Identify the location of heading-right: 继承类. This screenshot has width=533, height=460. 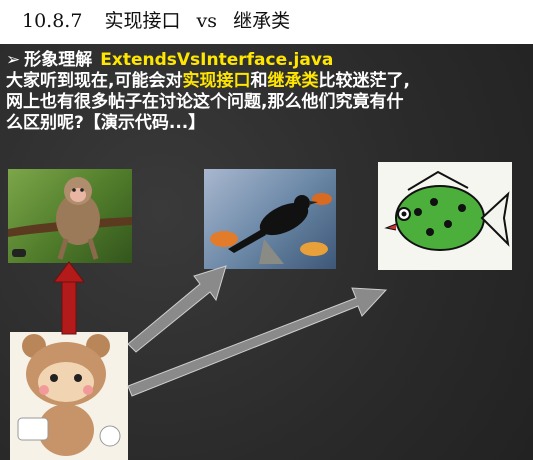
(262, 21).